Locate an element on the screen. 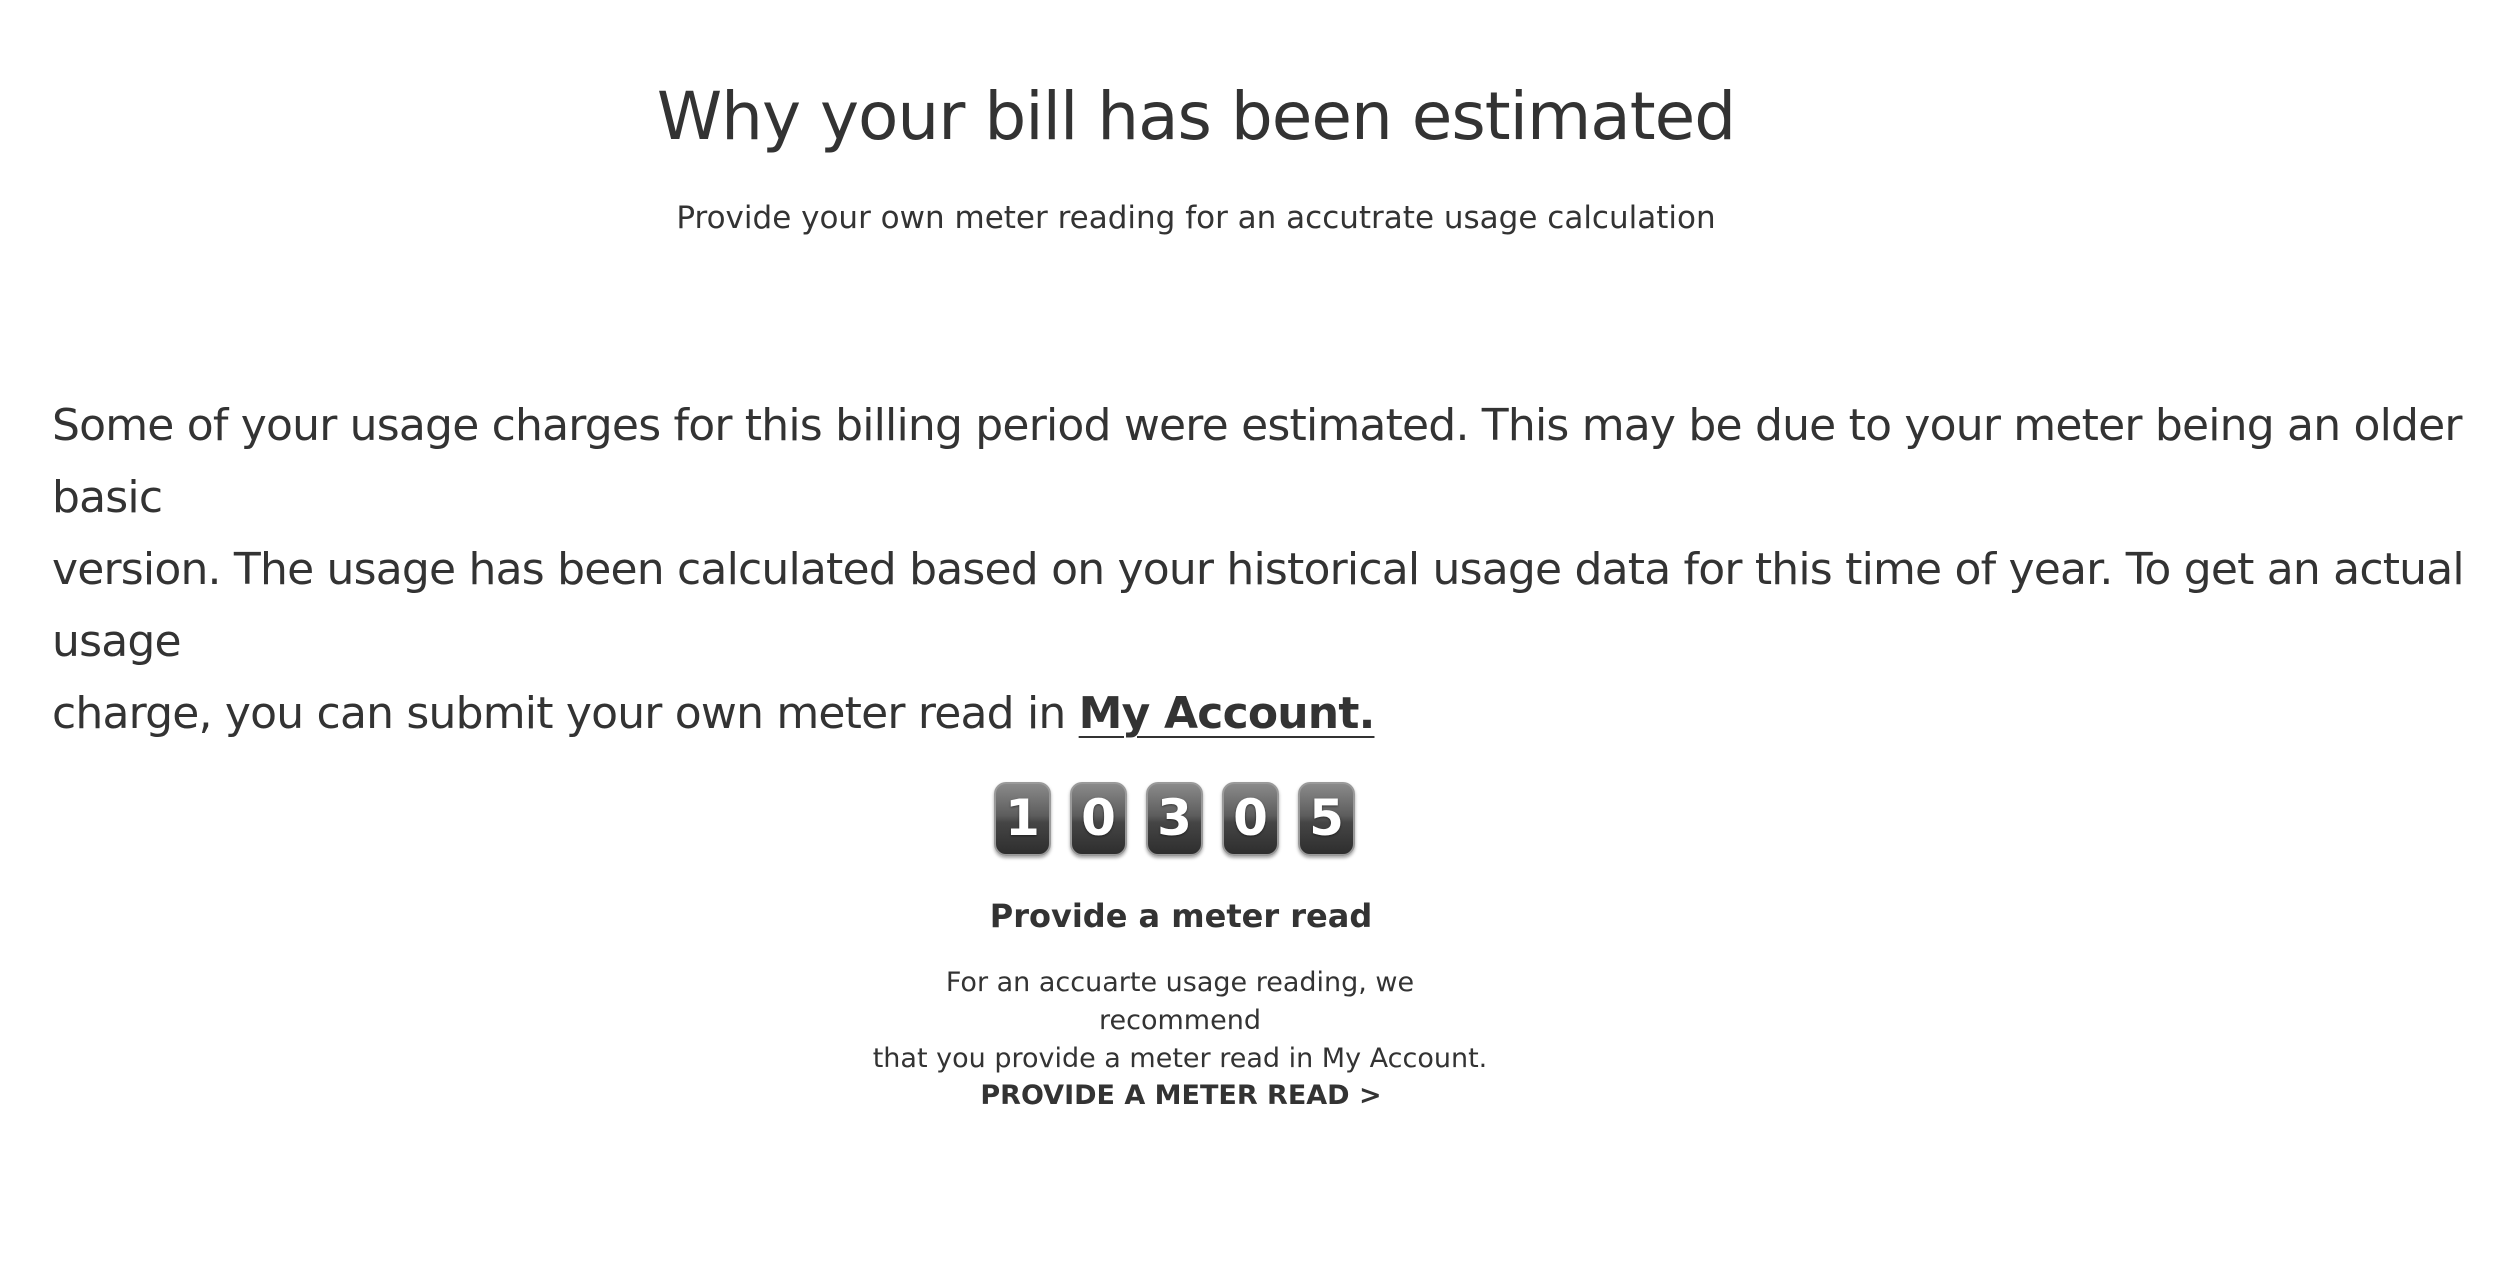 The image size is (2502, 1266). page-title: Why your bill has been estimated is located at coordinates (1196, 116).